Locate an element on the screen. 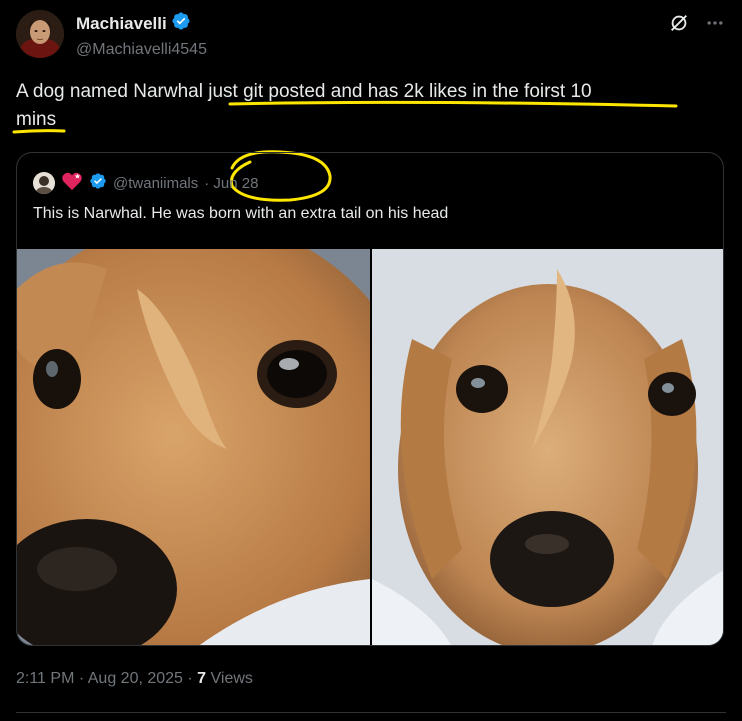 Image resolution: width=742 pixels, height=721 pixels. tweet-header: Machiavelli @Machiavelli4545 is located at coordinates (371, 34).